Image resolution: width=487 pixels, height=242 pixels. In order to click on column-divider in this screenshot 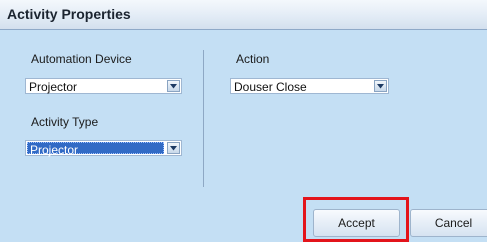, I will do `click(203, 118)`.